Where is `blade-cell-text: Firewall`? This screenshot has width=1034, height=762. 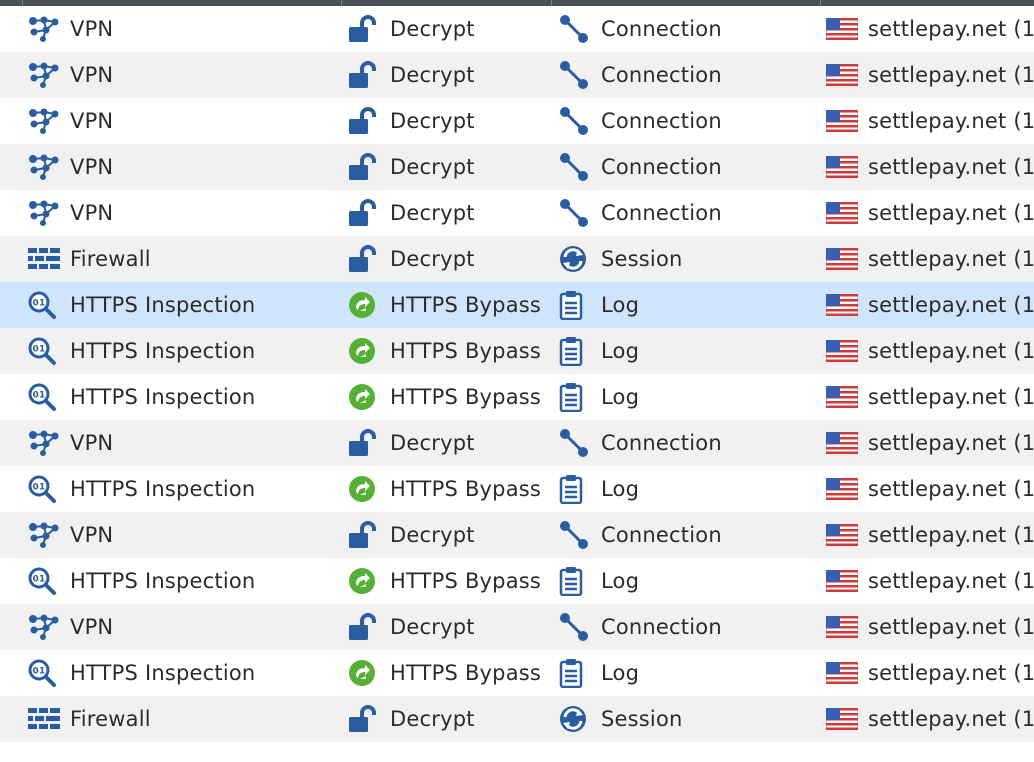
blade-cell-text: Firewall is located at coordinates (110, 259).